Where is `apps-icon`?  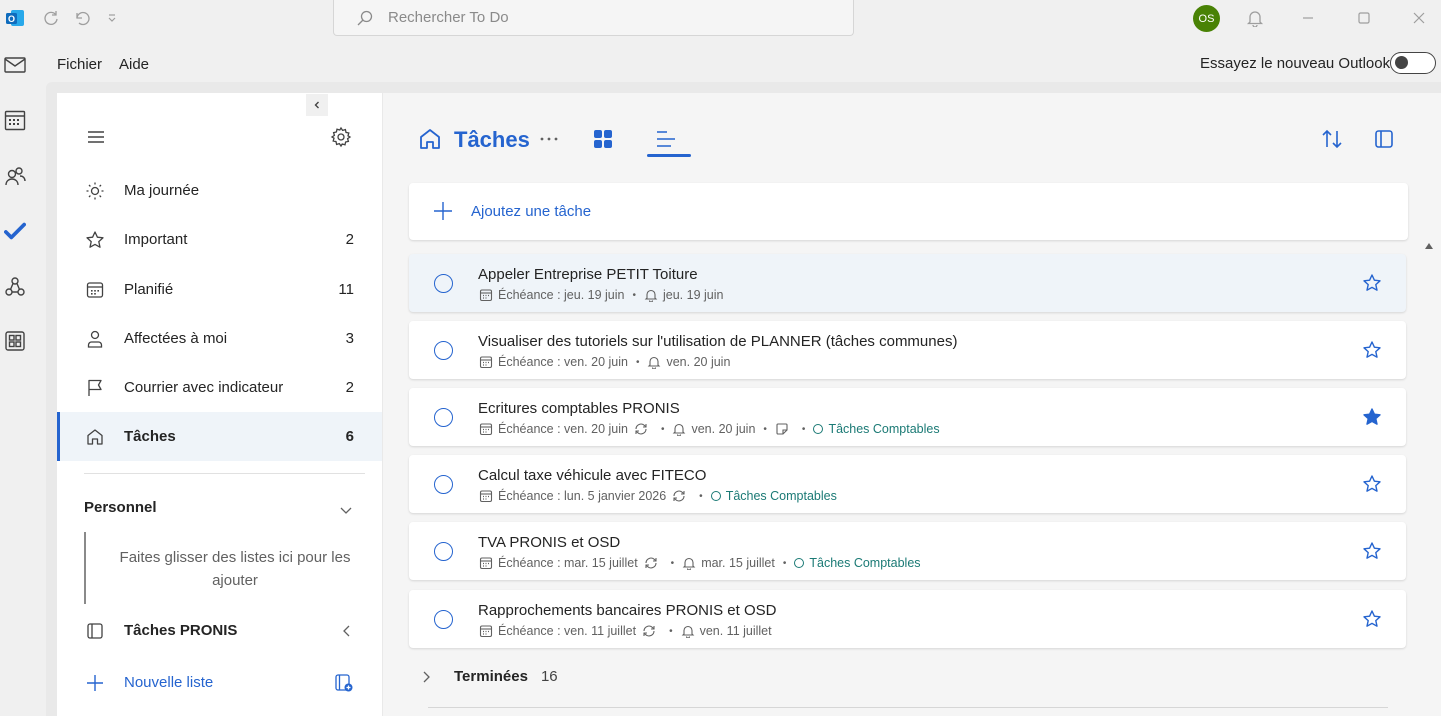 apps-icon is located at coordinates (15, 341).